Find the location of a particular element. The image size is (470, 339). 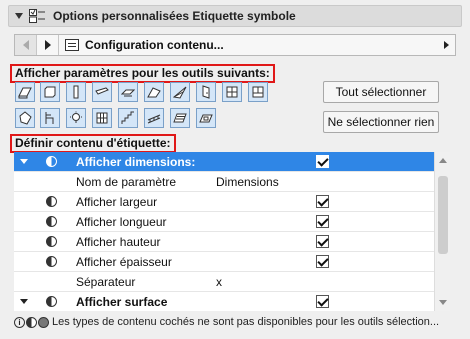

morph-tool-button is located at coordinates (25, 118).